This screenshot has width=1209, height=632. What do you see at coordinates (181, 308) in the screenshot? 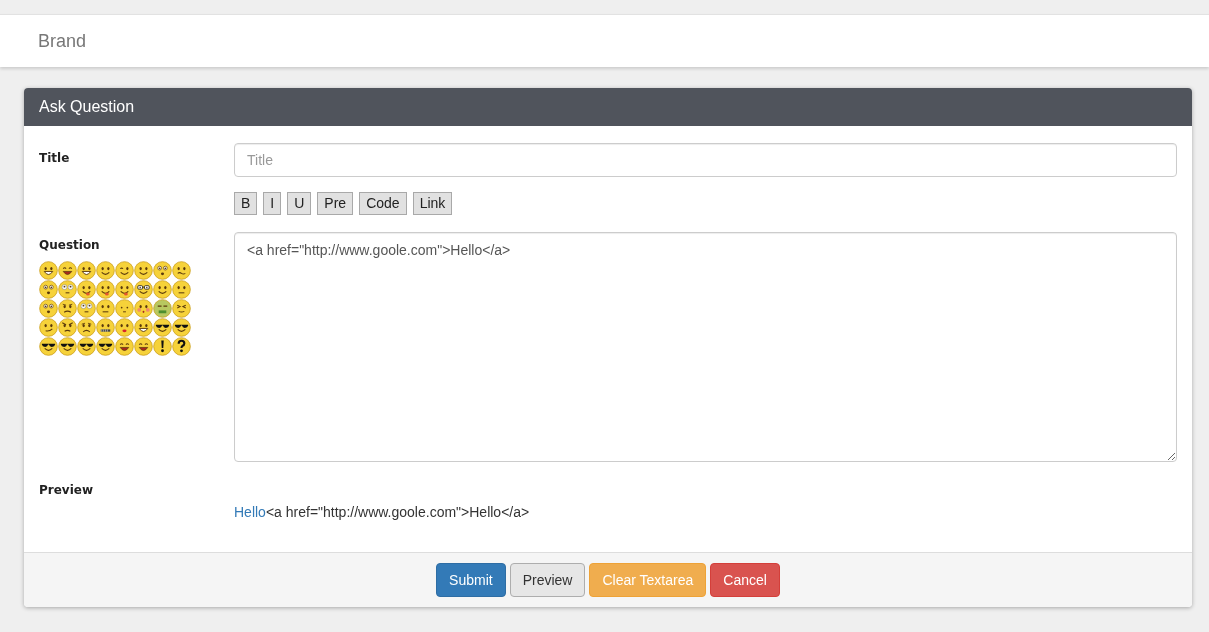
I see `squinting-face-icon` at bounding box center [181, 308].